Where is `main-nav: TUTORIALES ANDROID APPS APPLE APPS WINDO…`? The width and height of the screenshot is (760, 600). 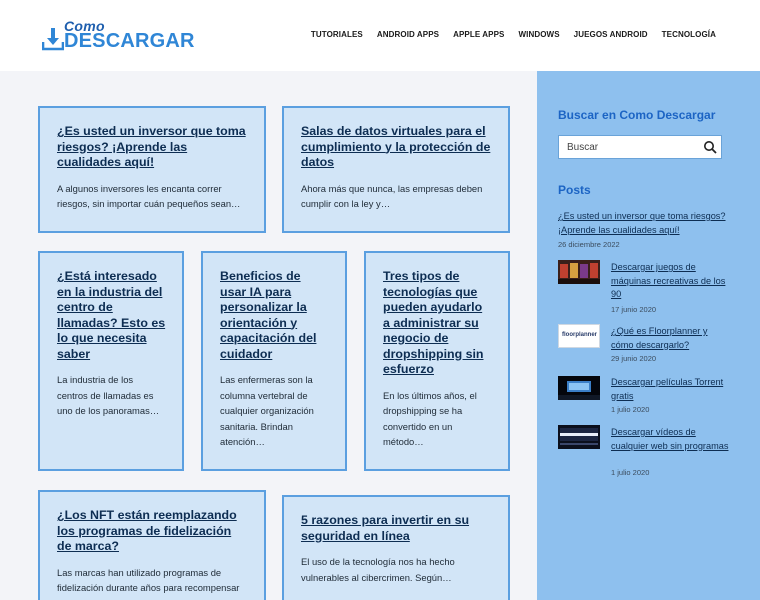 main-nav: TUTORIALES ANDROID APPS APPLE APPS WINDO… is located at coordinates (513, 34).